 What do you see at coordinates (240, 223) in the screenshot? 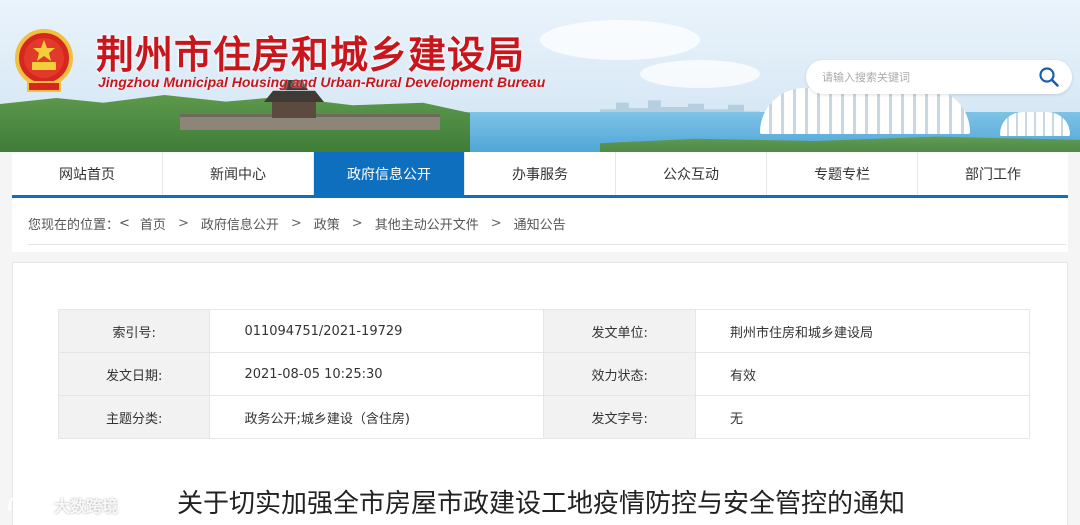
I see `breadcrumb-gov-info: 政府信息公开` at bounding box center [240, 223].